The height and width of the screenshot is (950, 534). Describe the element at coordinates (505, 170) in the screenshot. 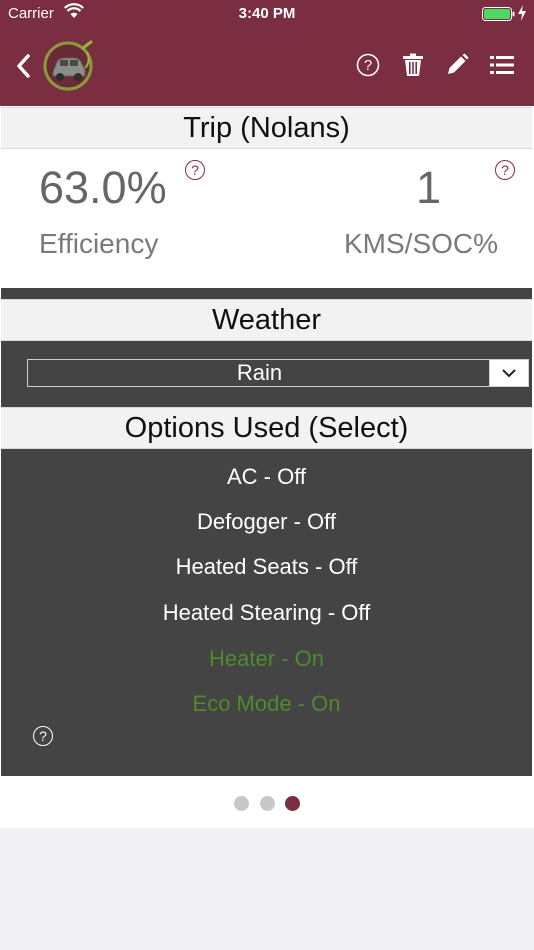

I see `kms-soc-help-icon: ?` at that location.